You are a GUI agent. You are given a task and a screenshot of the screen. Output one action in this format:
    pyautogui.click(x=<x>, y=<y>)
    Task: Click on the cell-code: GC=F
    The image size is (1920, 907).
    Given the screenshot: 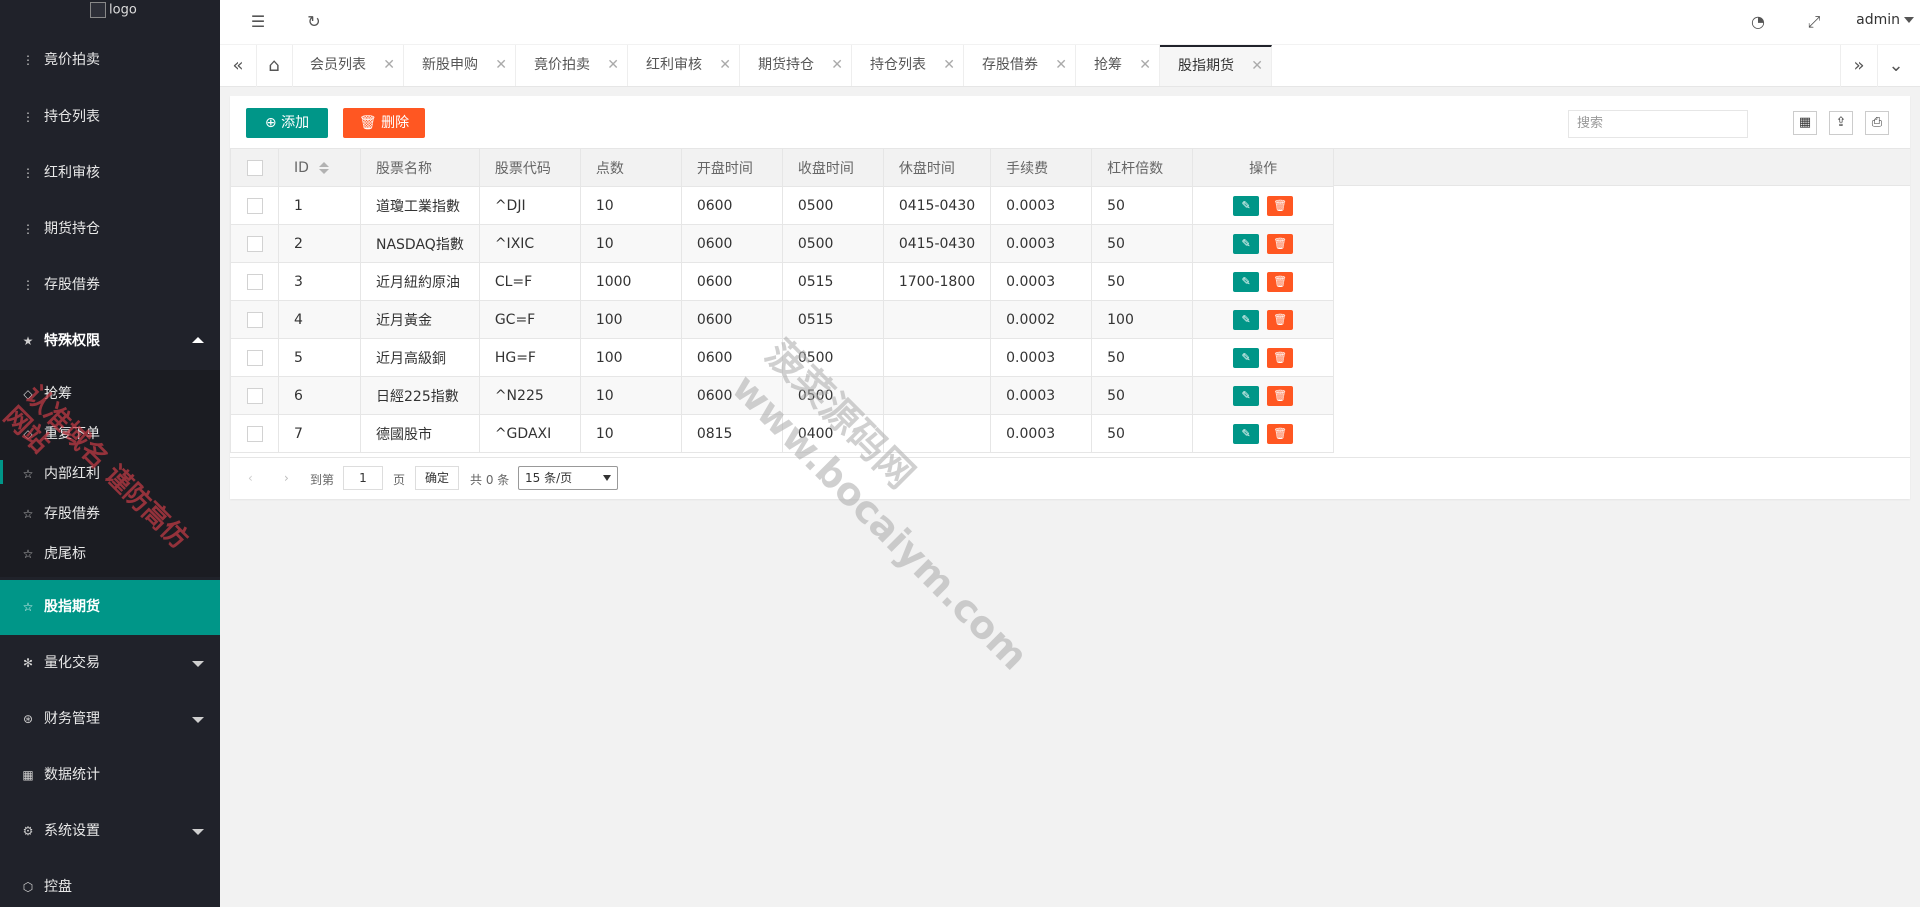 What is the action you would take?
    pyautogui.click(x=529, y=319)
    